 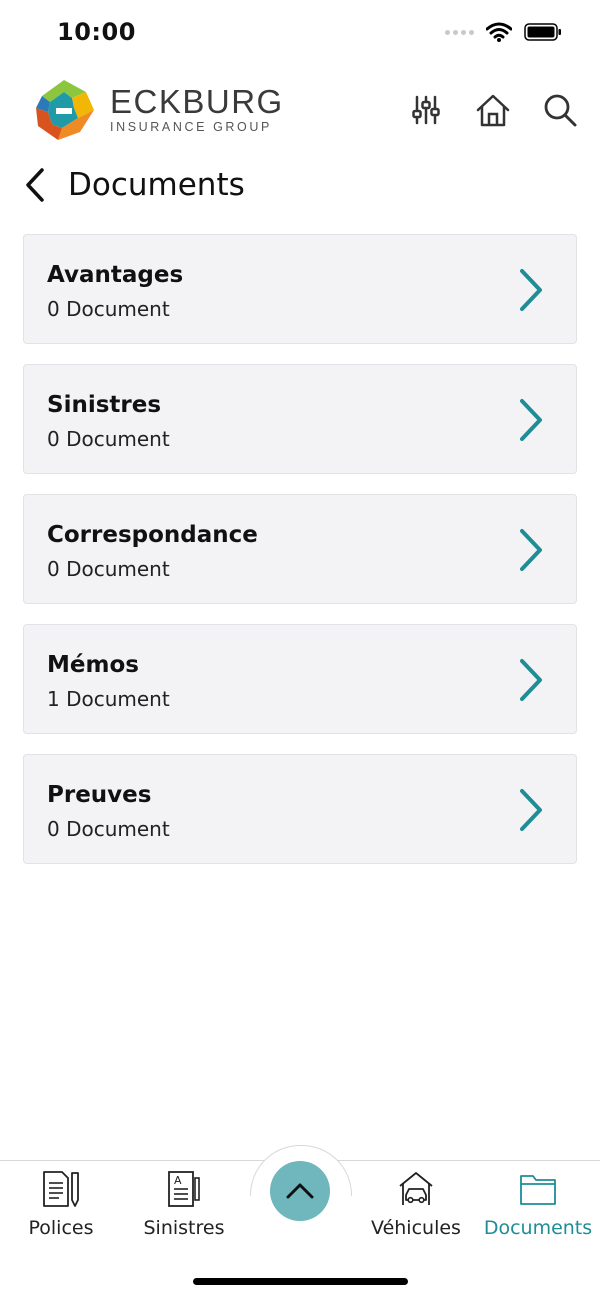 I want to click on document-category-card: Preuves 0 Document, so click(x=300, y=809).